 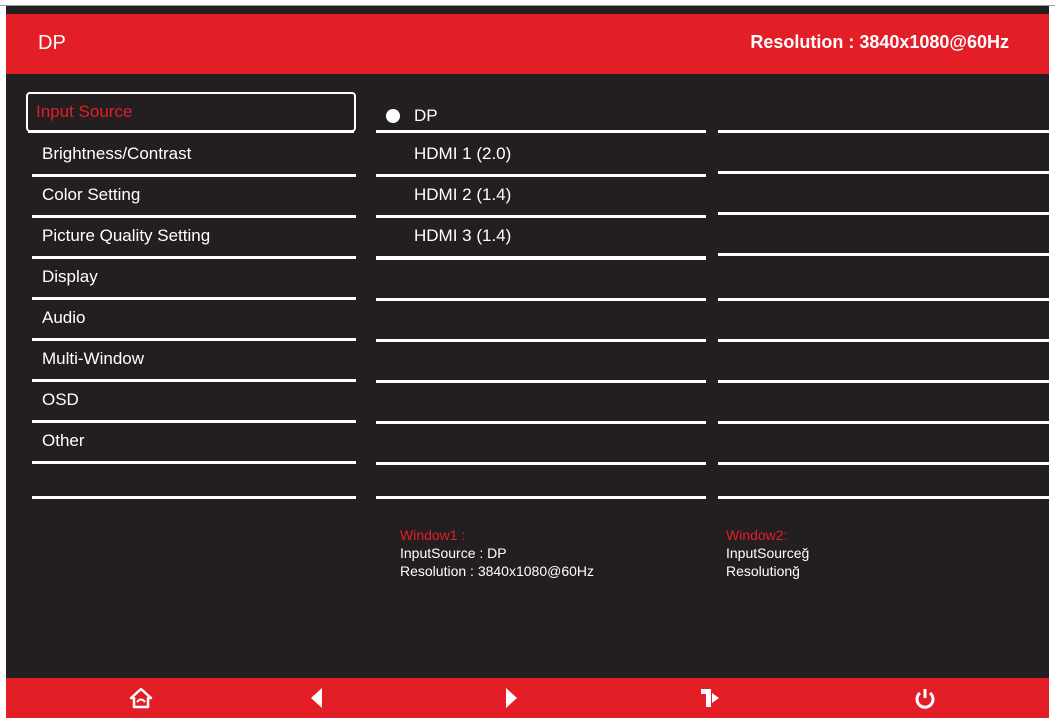 I want to click on right-arrow-icon, so click(x=511, y=698).